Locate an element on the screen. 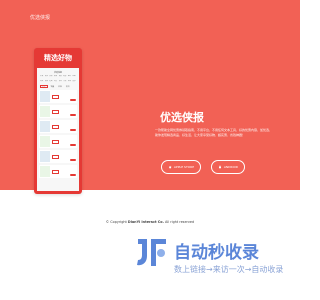  category-item: 配饰 is located at coordinates (46, 81).